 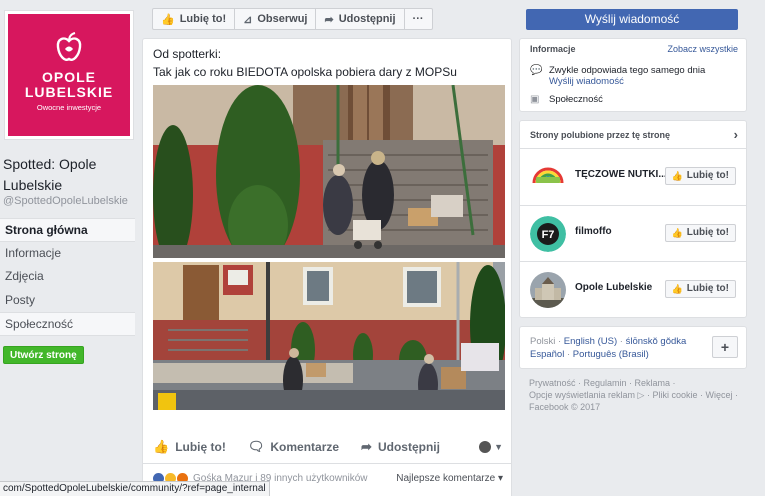 I want to click on liked-page-item: Opole Lubelskie 👍 Lubię to!, so click(x=633, y=290).